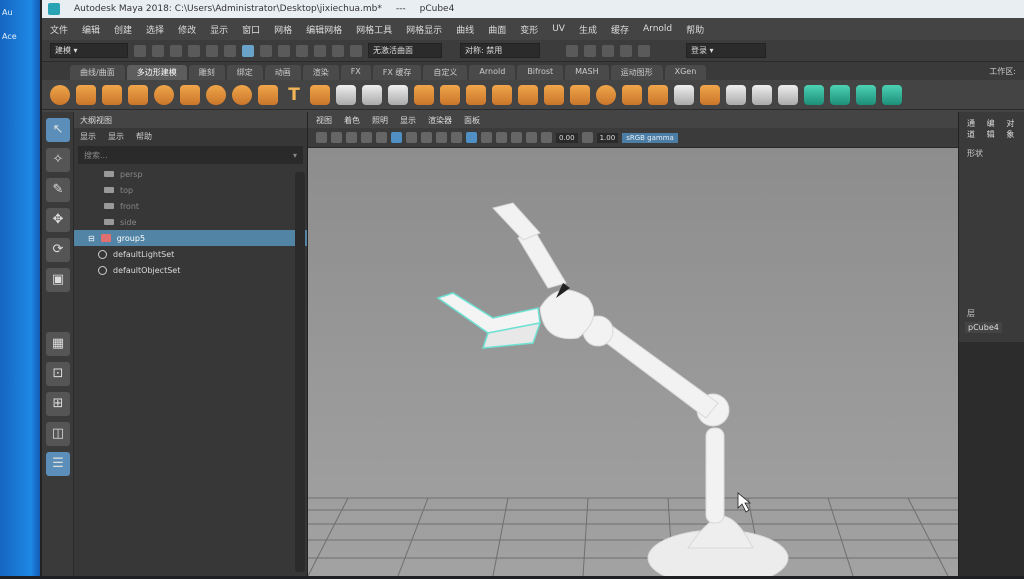 The height and width of the screenshot is (579, 1024). Describe the element at coordinates (320, 50) in the screenshot. I see `snap-point-icon` at that location.